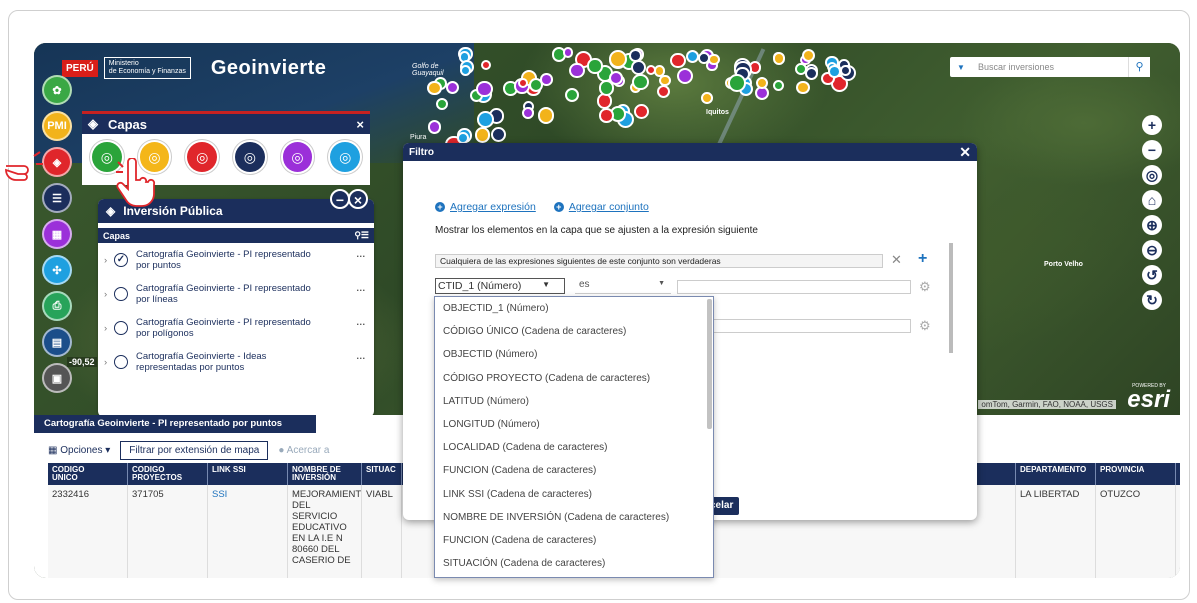 This screenshot has width=1197, height=603. What do you see at coordinates (57, 126) in the screenshot?
I see `pmi-button: PMI` at bounding box center [57, 126].